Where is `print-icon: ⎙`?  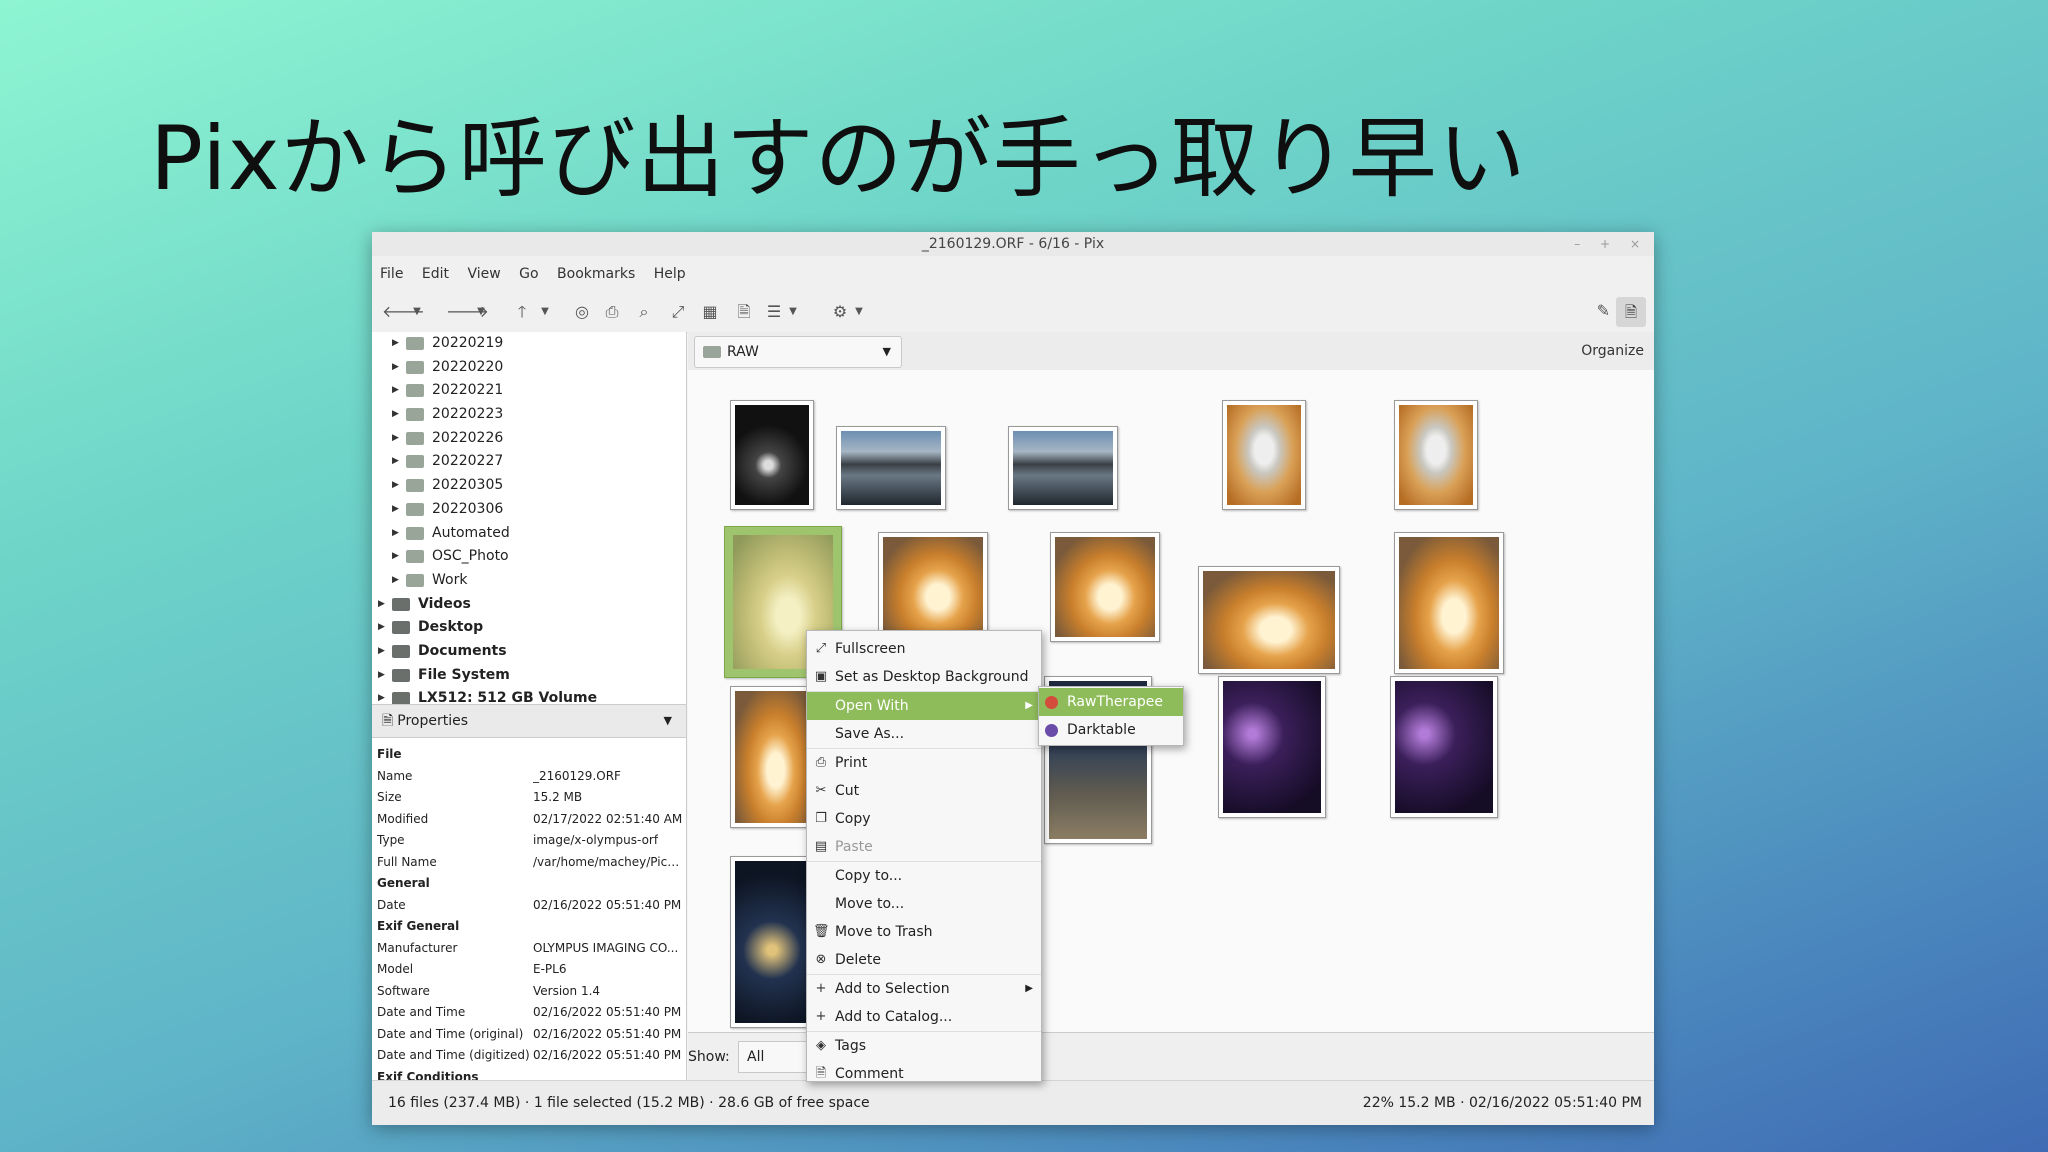
print-icon: ⎙ is located at coordinates (612, 312).